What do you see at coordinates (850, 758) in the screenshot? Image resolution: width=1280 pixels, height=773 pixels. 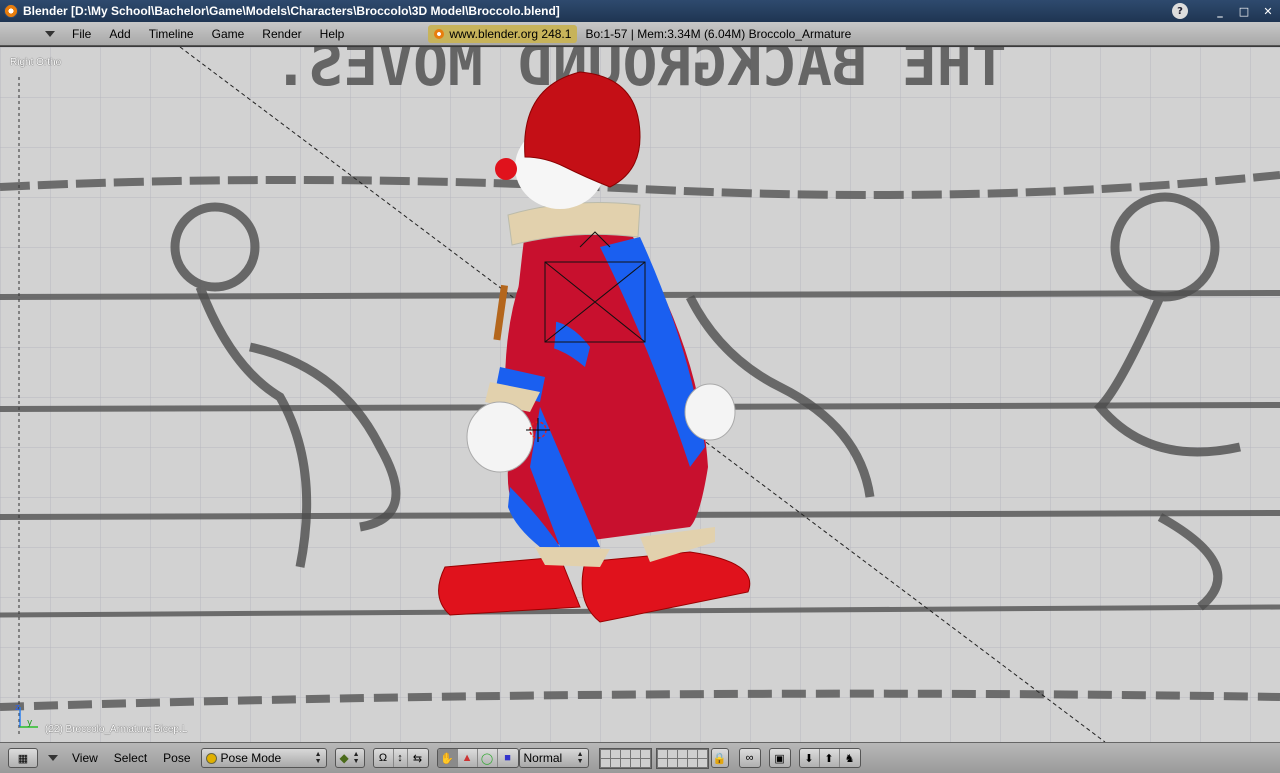 I see `paste-flipped-icon: ♞` at bounding box center [850, 758].